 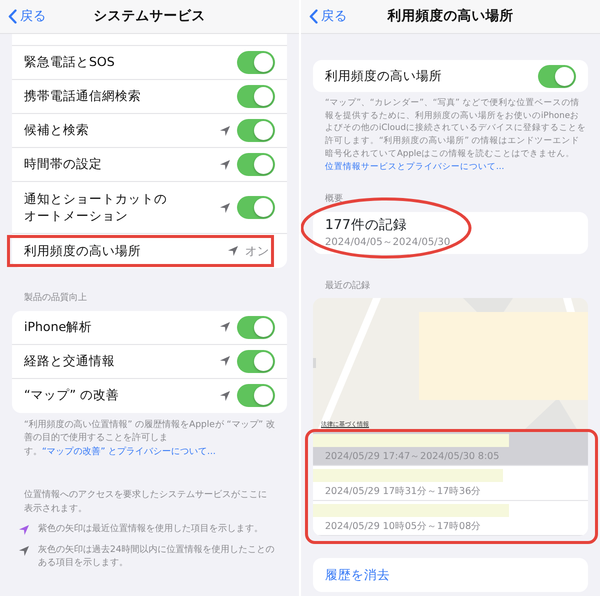 What do you see at coordinates (150, 529) in the screenshot?
I see `legend-text: 紫色の矢印は最近位置情報を使用した項目を示します。` at bounding box center [150, 529].